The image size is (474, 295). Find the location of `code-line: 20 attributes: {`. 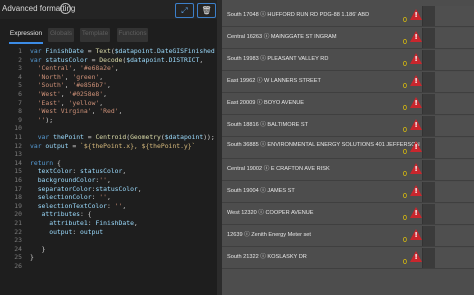

code-line: 20 attributes: { is located at coordinates (108, 214).